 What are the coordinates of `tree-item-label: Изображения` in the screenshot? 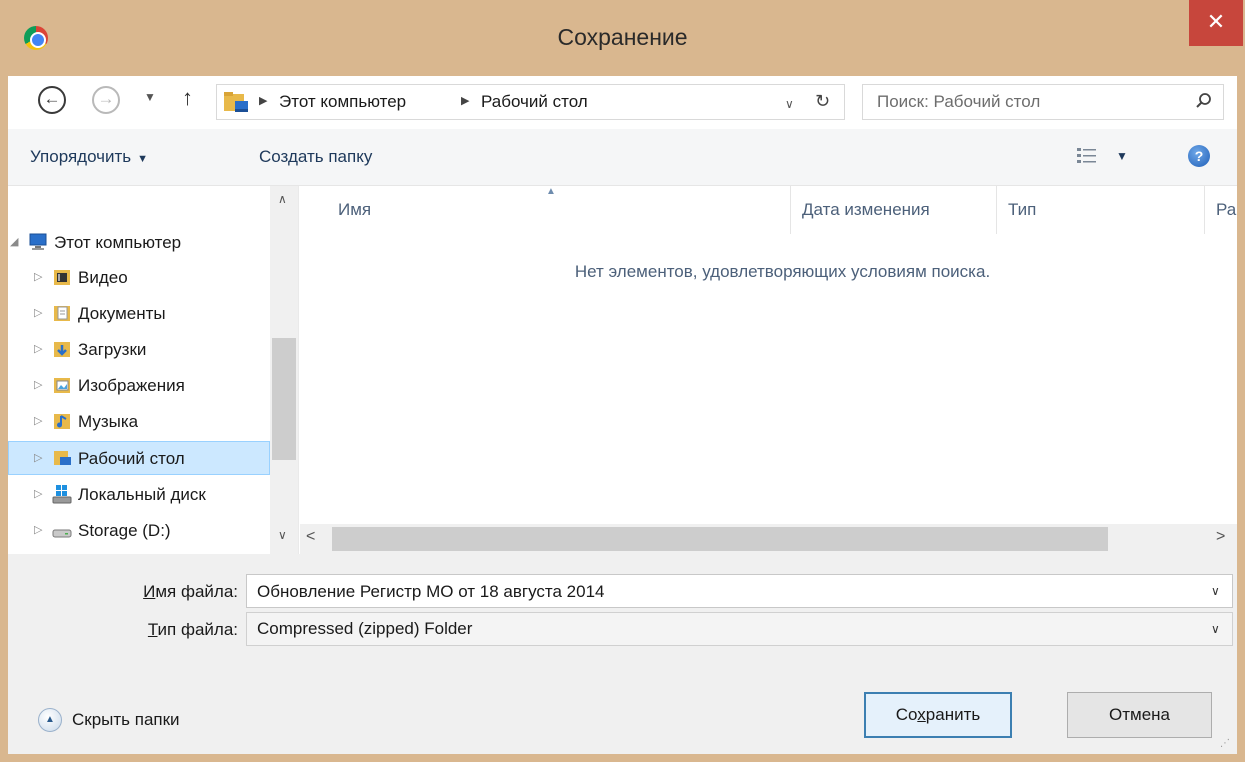 It's located at (131, 385).